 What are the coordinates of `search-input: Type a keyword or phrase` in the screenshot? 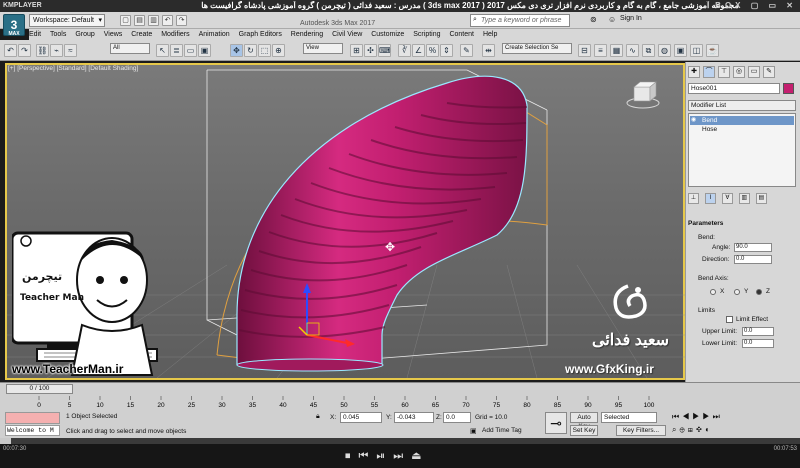 It's located at (520, 20).